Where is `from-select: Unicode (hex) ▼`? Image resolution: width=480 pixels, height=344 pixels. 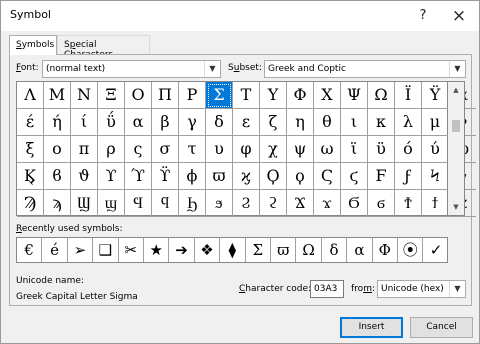
from-select: Unicode (hex) ▼ is located at coordinates (421, 289).